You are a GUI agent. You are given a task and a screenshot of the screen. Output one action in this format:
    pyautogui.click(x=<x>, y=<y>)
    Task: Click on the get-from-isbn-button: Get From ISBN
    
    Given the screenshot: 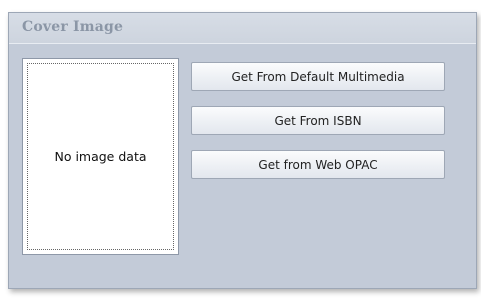 What is the action you would take?
    pyautogui.click(x=318, y=120)
    